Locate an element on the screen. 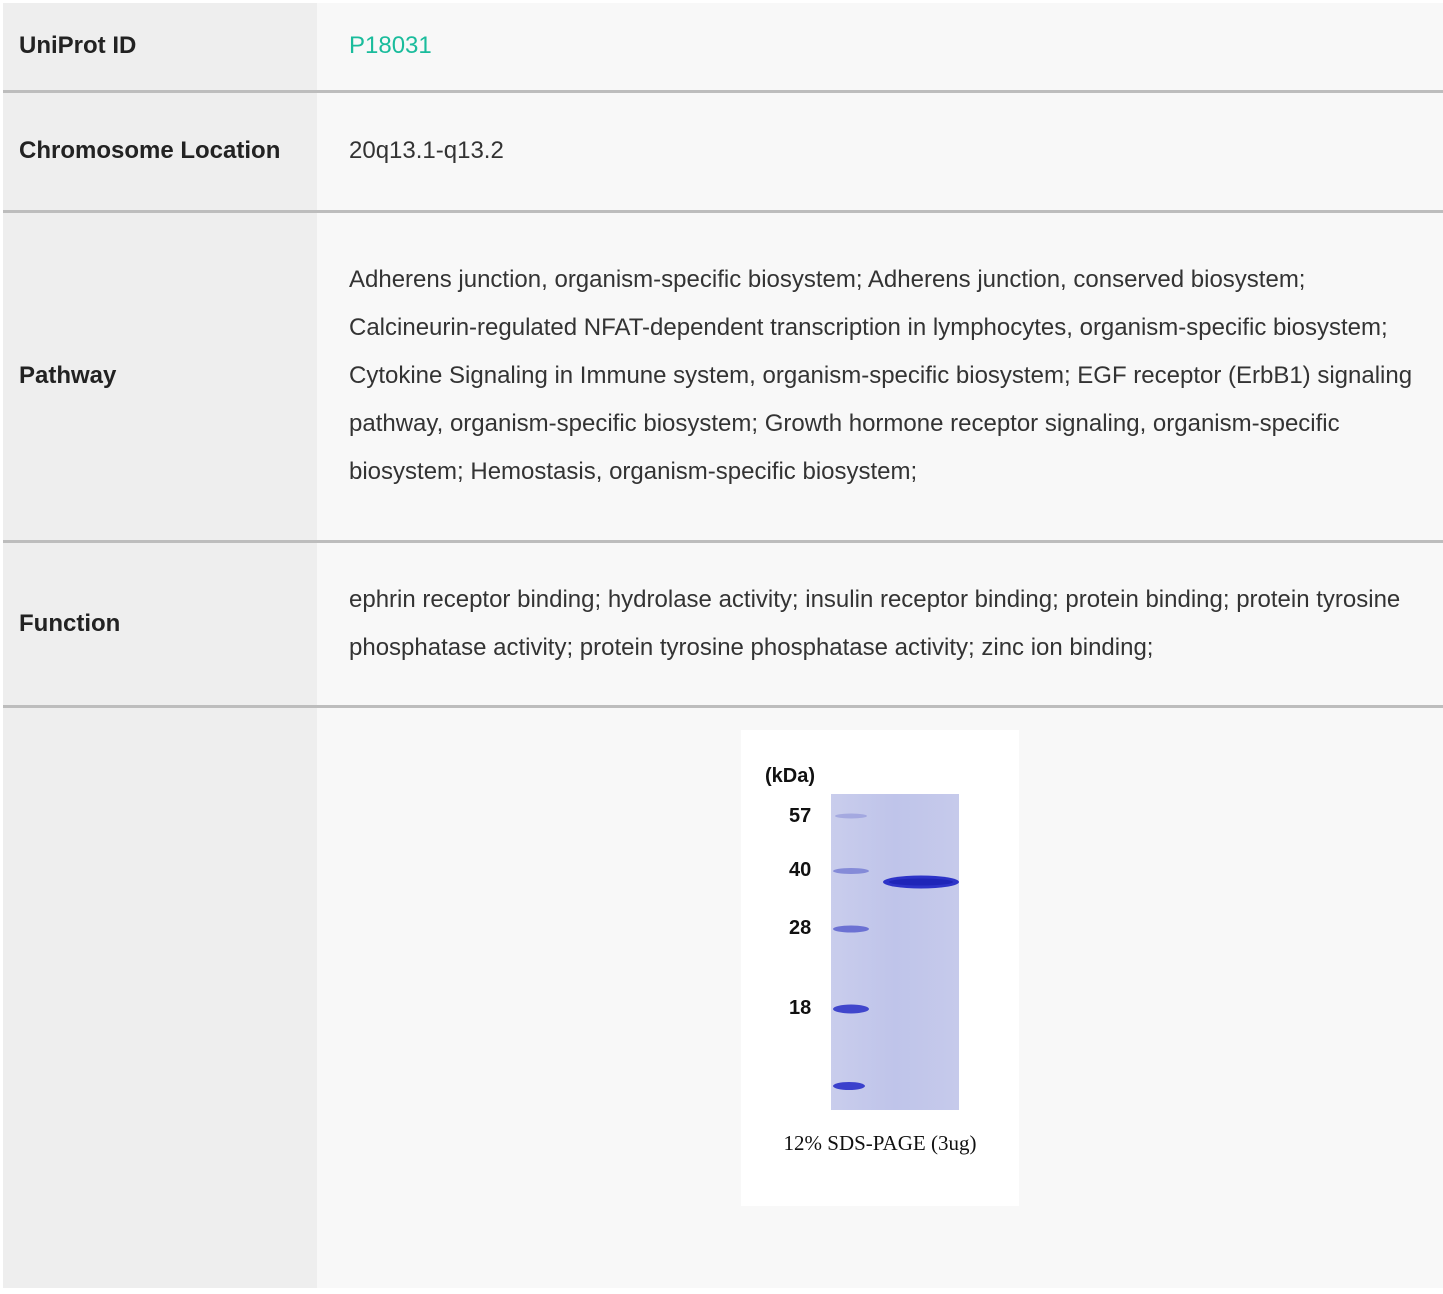  gel-unit-label: (kDa) is located at coordinates (790, 776).